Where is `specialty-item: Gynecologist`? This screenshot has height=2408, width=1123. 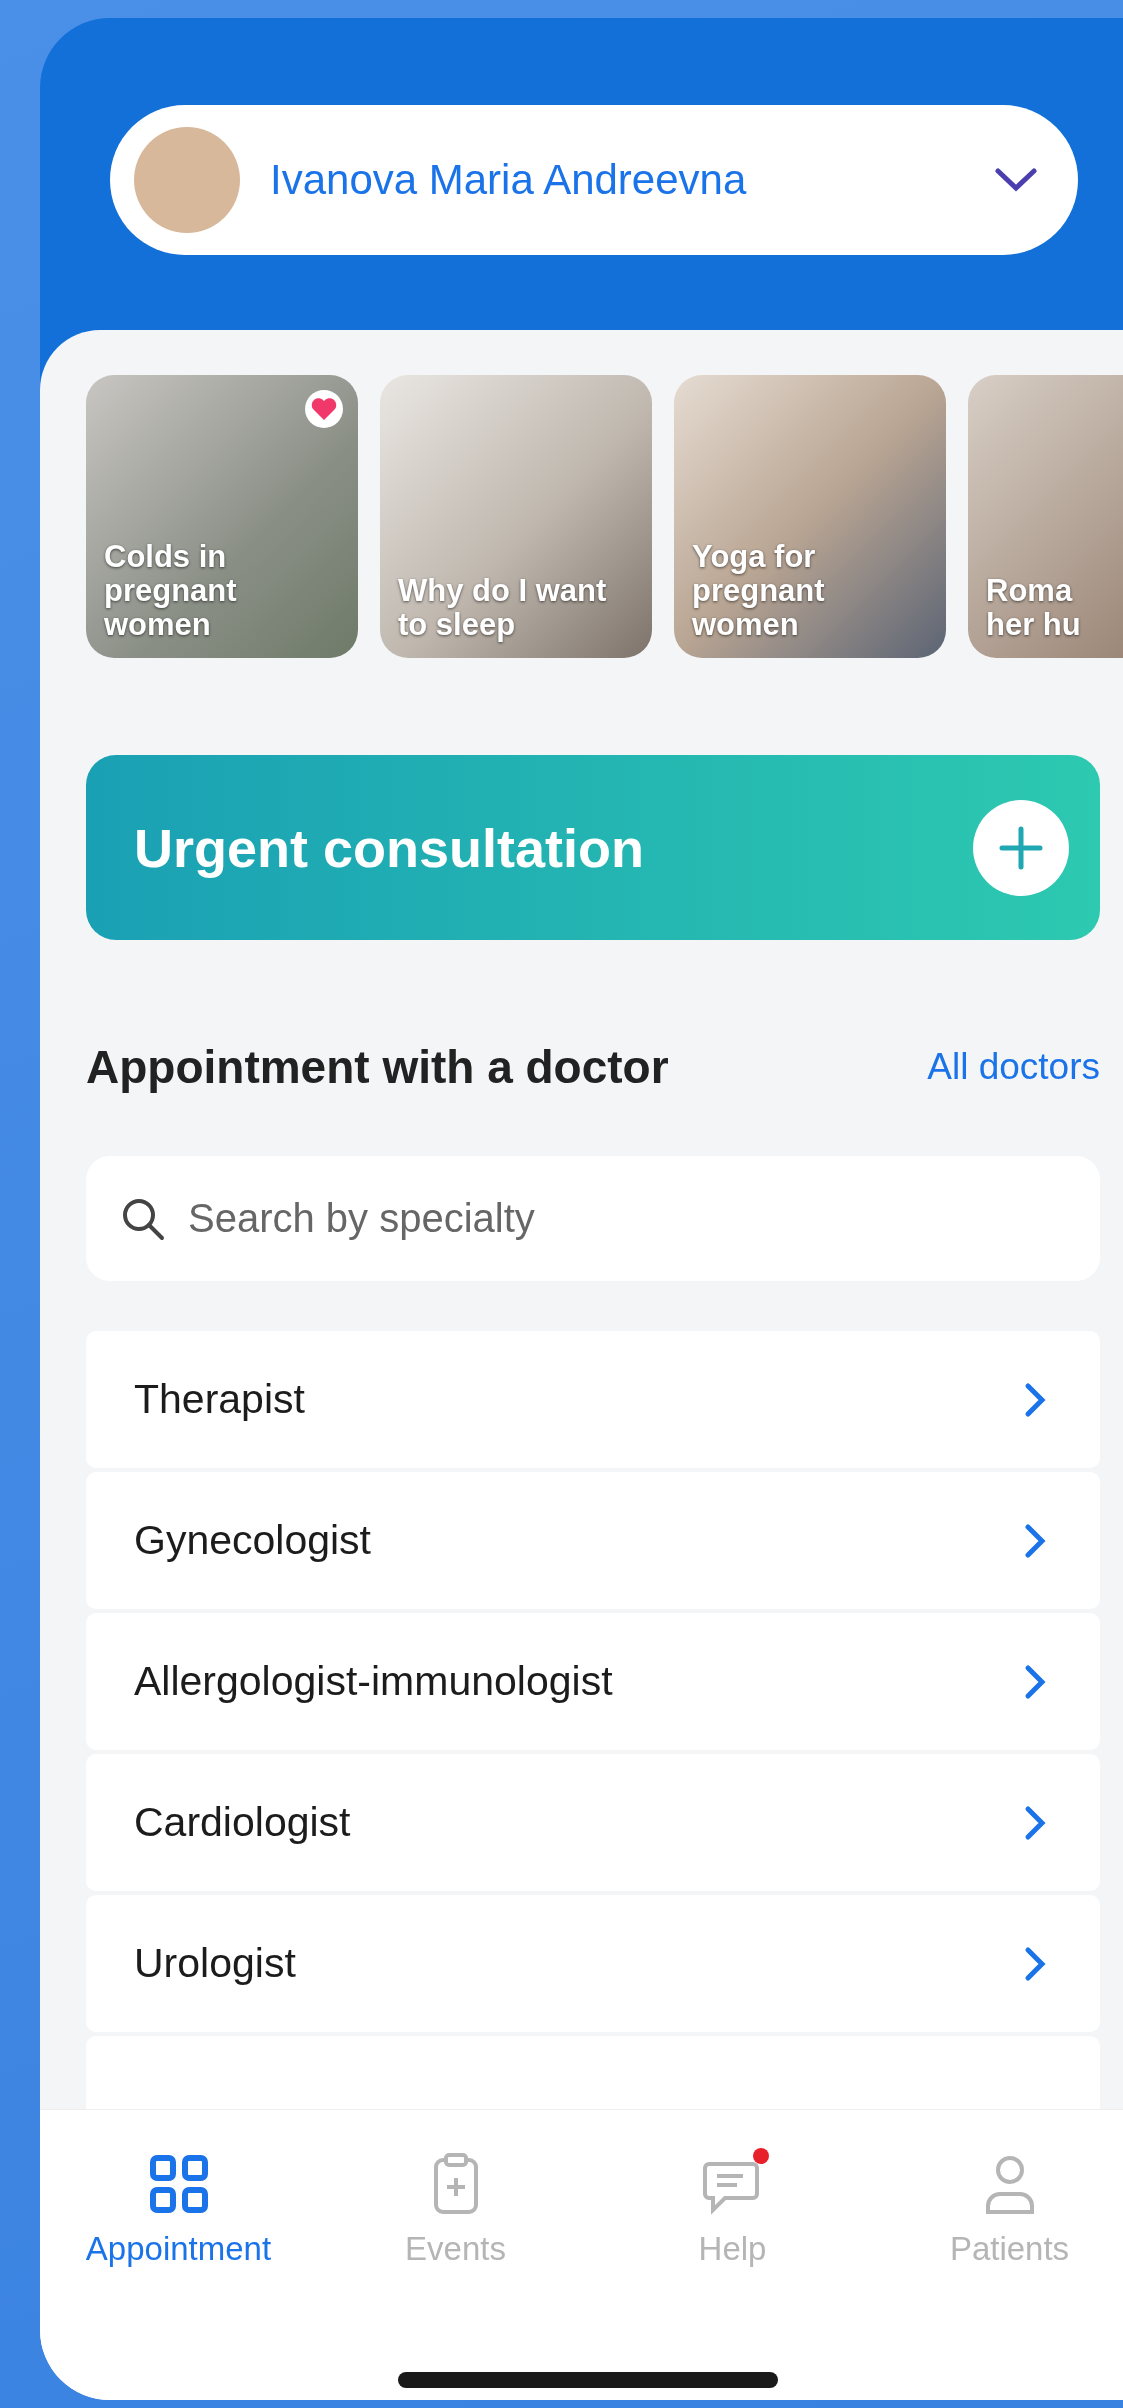
specialty-item: Gynecologist is located at coordinates (593, 1540).